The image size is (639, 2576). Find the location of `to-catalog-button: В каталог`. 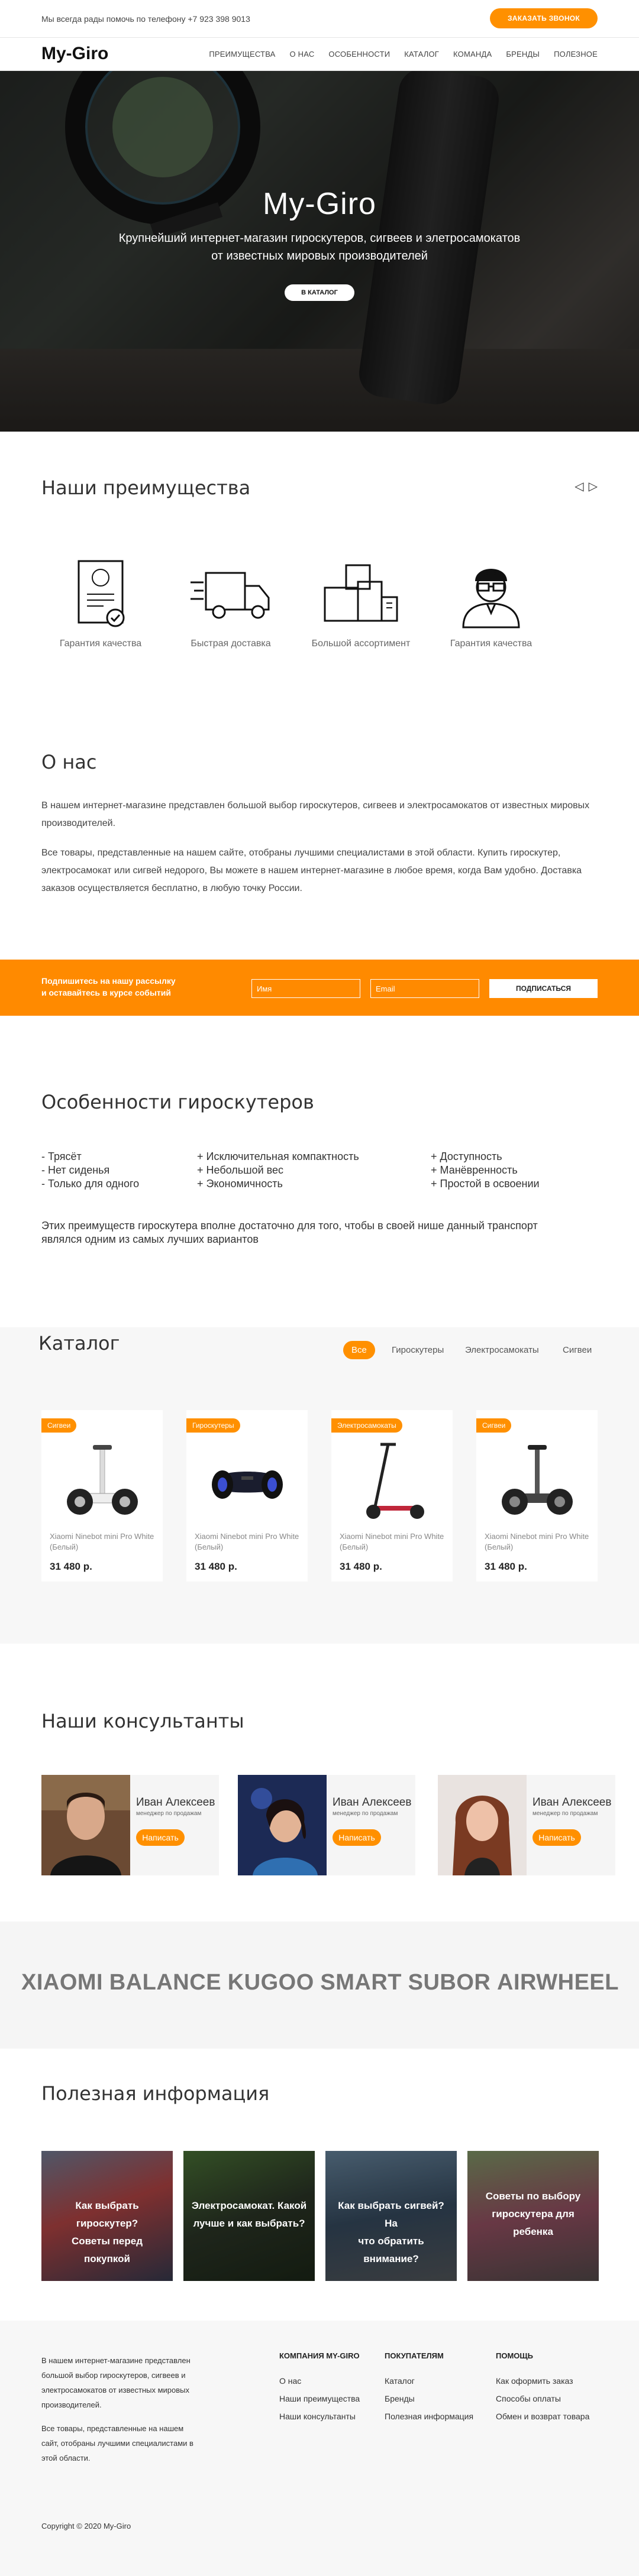

to-catalog-button: В каталог is located at coordinates (319, 292).